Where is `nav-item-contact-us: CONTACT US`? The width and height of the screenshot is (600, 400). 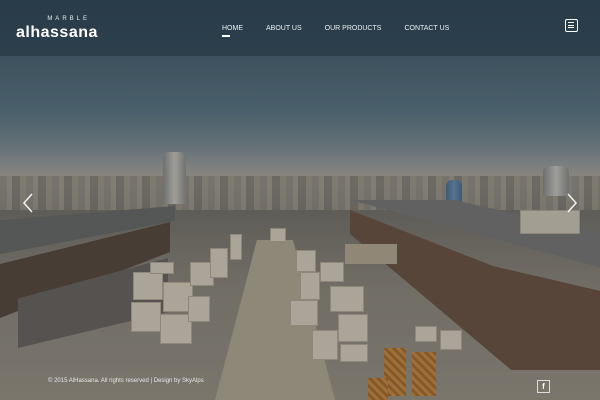 nav-item-contact-us: CONTACT US is located at coordinates (426, 28).